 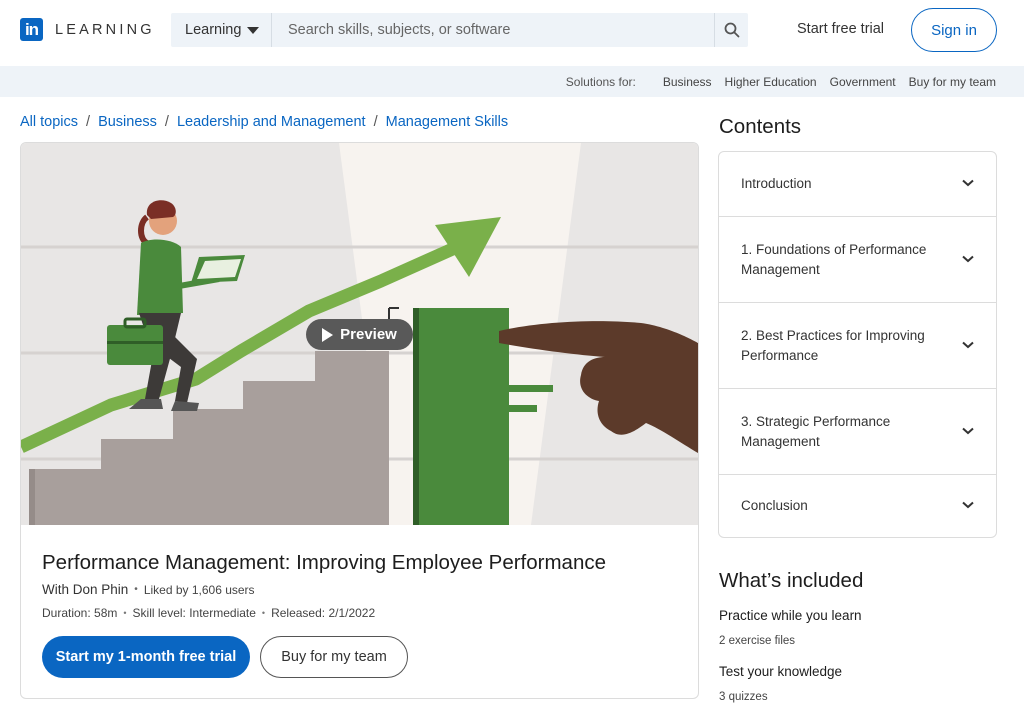 I want to click on whats-included-heading: What’s included, so click(x=791, y=580).